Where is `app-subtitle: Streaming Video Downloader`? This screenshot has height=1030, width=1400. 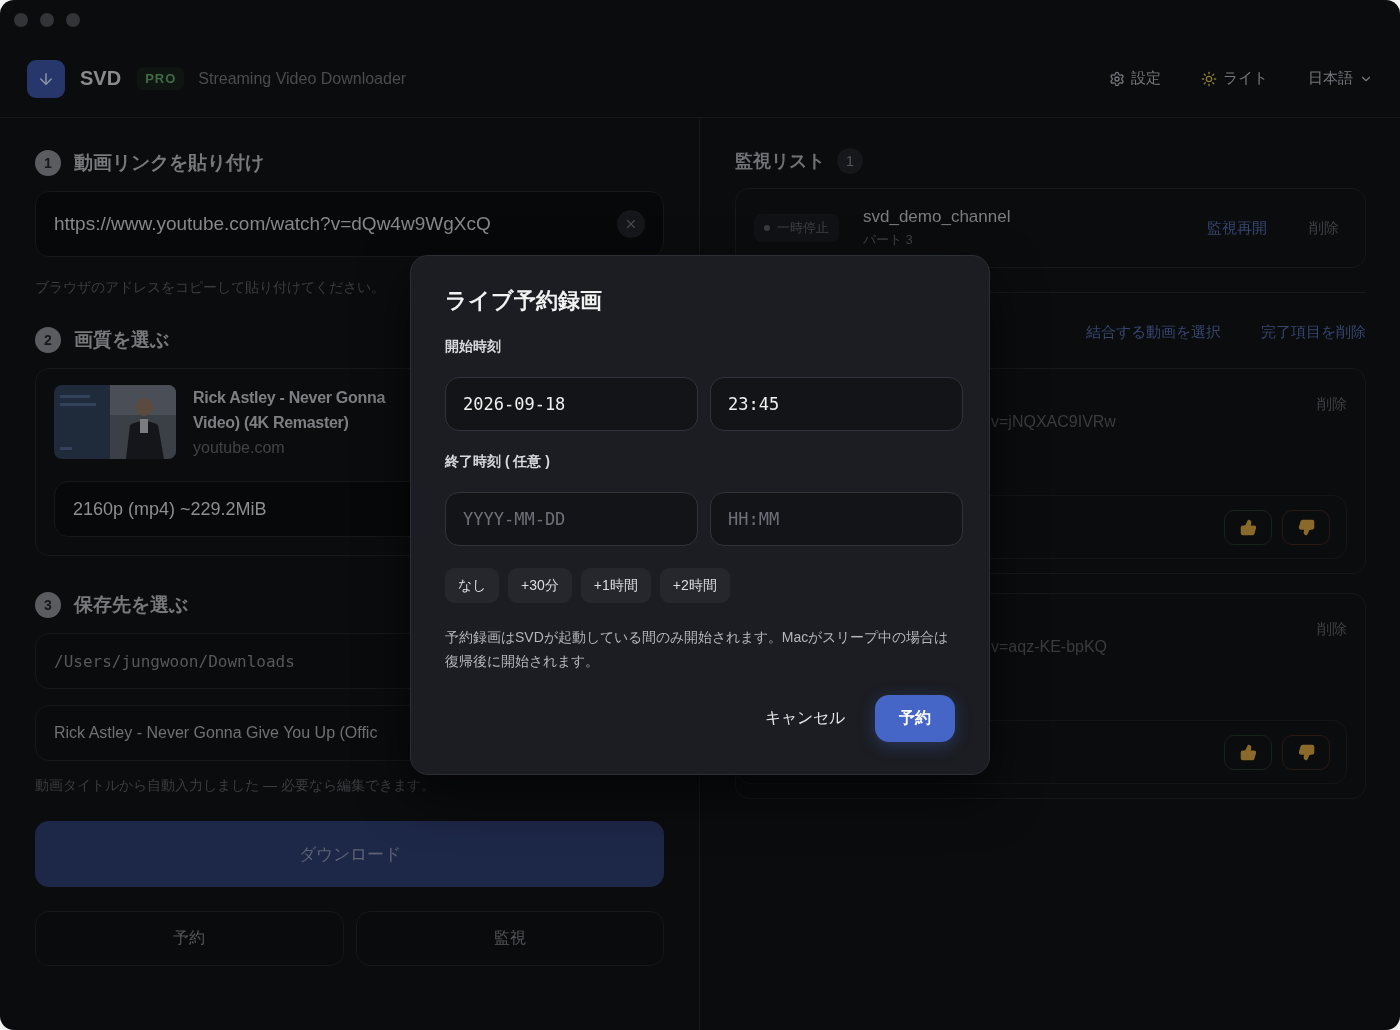
app-subtitle: Streaming Video Downloader is located at coordinates (302, 78).